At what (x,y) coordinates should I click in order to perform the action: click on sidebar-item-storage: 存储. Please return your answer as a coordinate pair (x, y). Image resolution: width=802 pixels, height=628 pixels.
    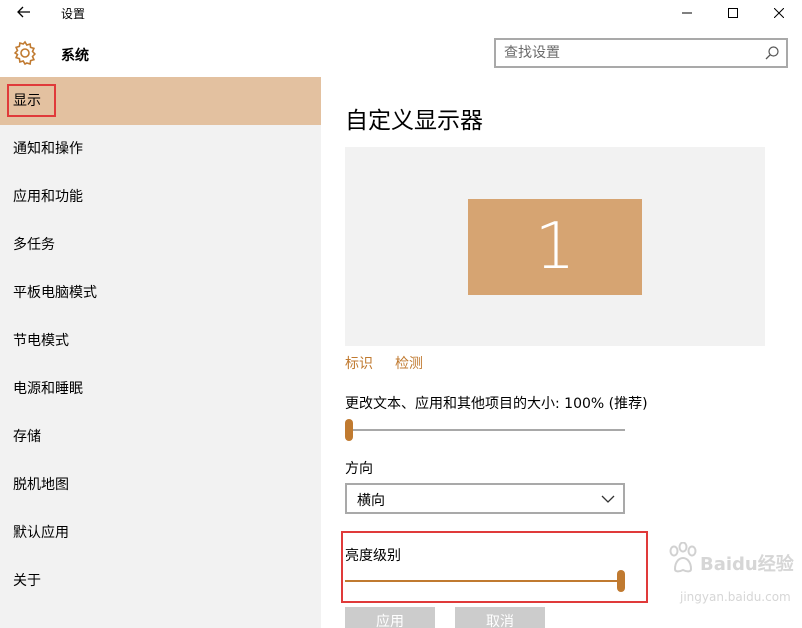
    Looking at the image, I should click on (160, 437).